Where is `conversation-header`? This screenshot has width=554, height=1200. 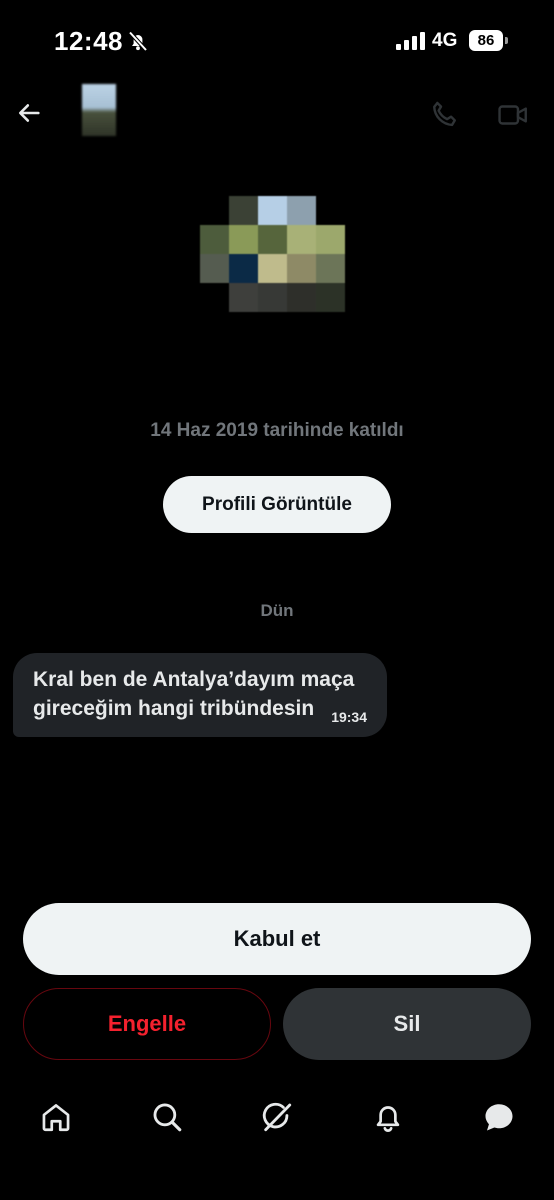
conversation-header is located at coordinates (277, 114).